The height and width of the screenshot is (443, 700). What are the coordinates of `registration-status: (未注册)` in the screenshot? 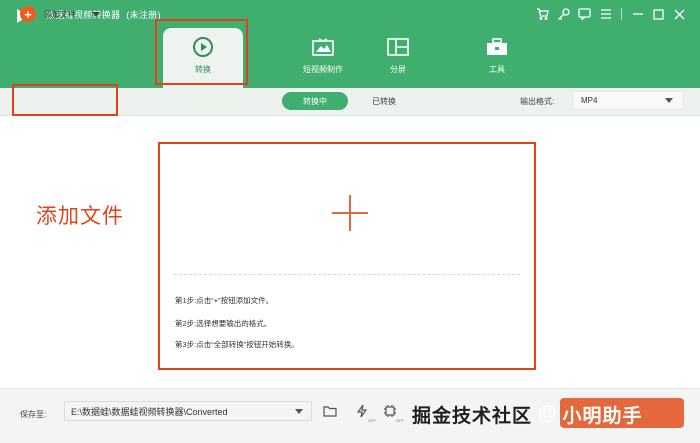 It's located at (143, 15).